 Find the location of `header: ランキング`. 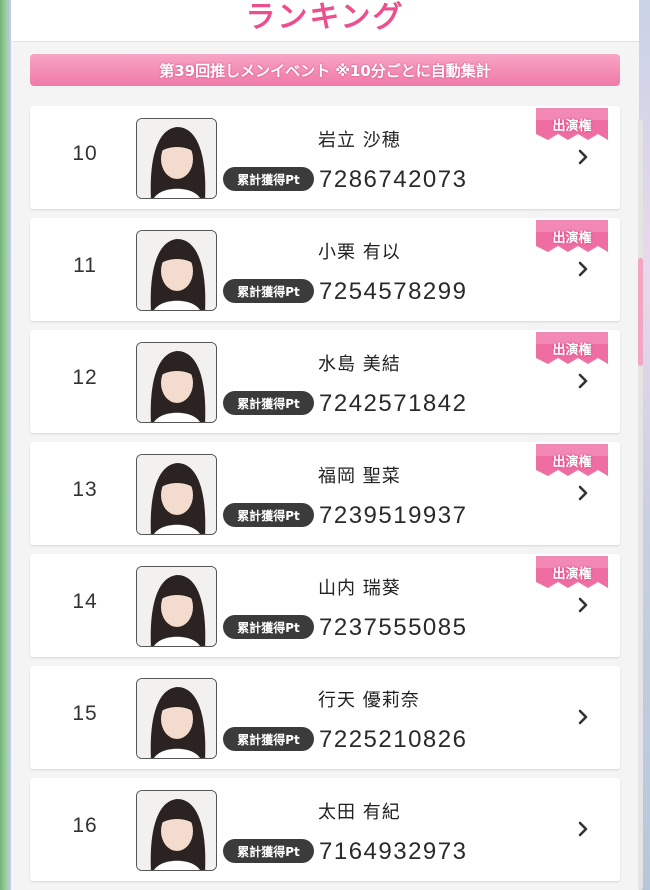

header: ランキング is located at coordinates (325, 21).